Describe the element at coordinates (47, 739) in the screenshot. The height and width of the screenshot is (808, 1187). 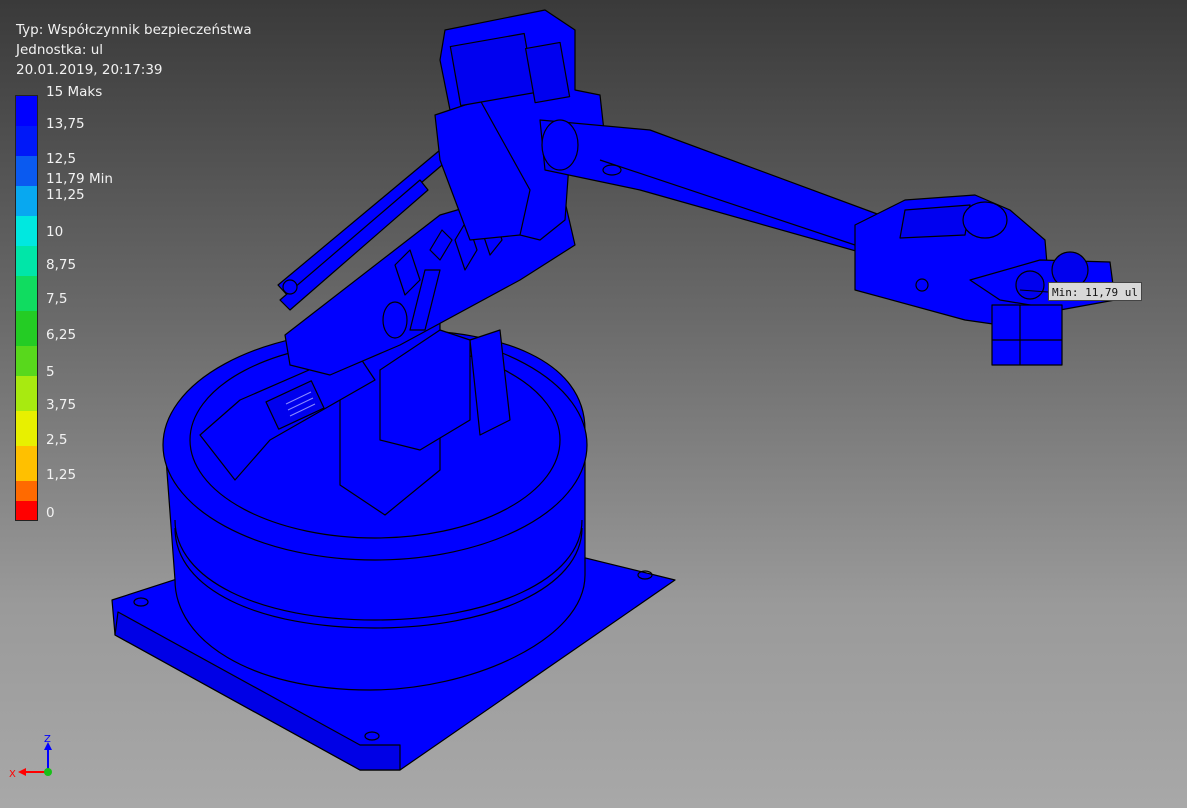
I see `z-axis-label: Z` at that location.